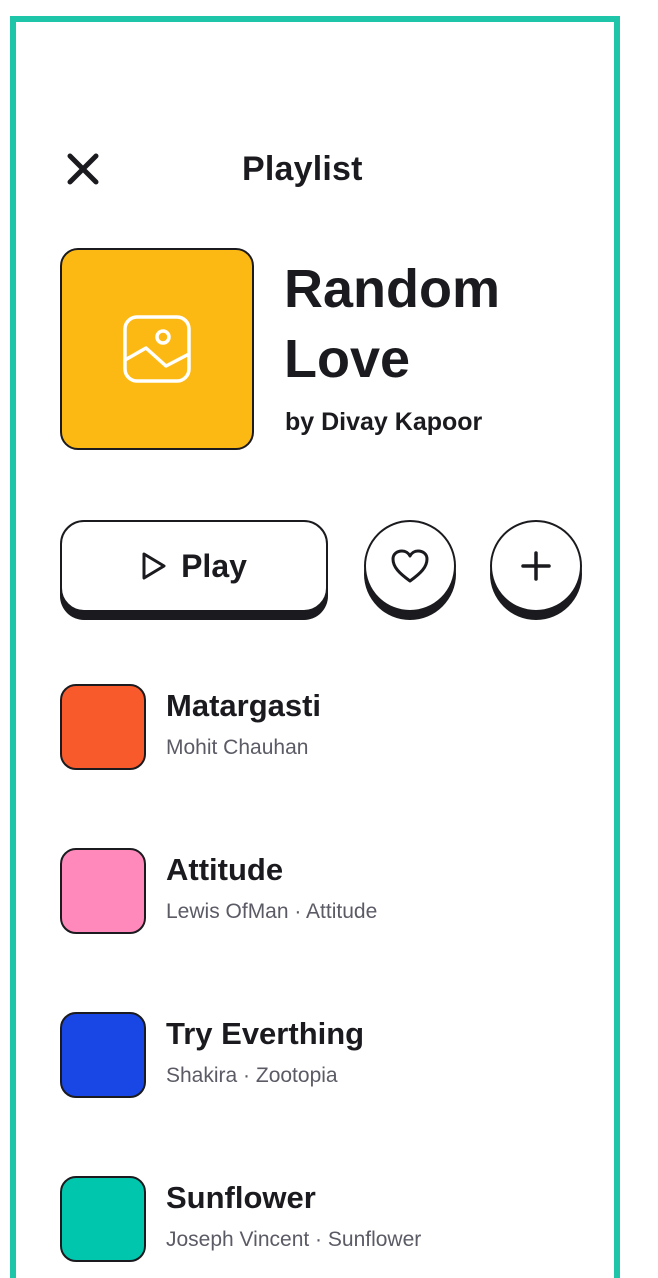 The image size is (658, 1278). I want to click on close-button, so click(83, 169).